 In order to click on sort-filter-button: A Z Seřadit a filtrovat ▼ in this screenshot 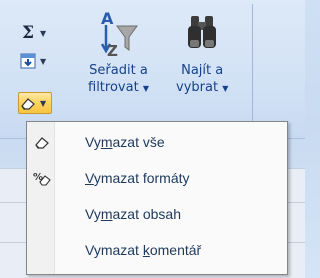, I will do `click(118, 51)`.